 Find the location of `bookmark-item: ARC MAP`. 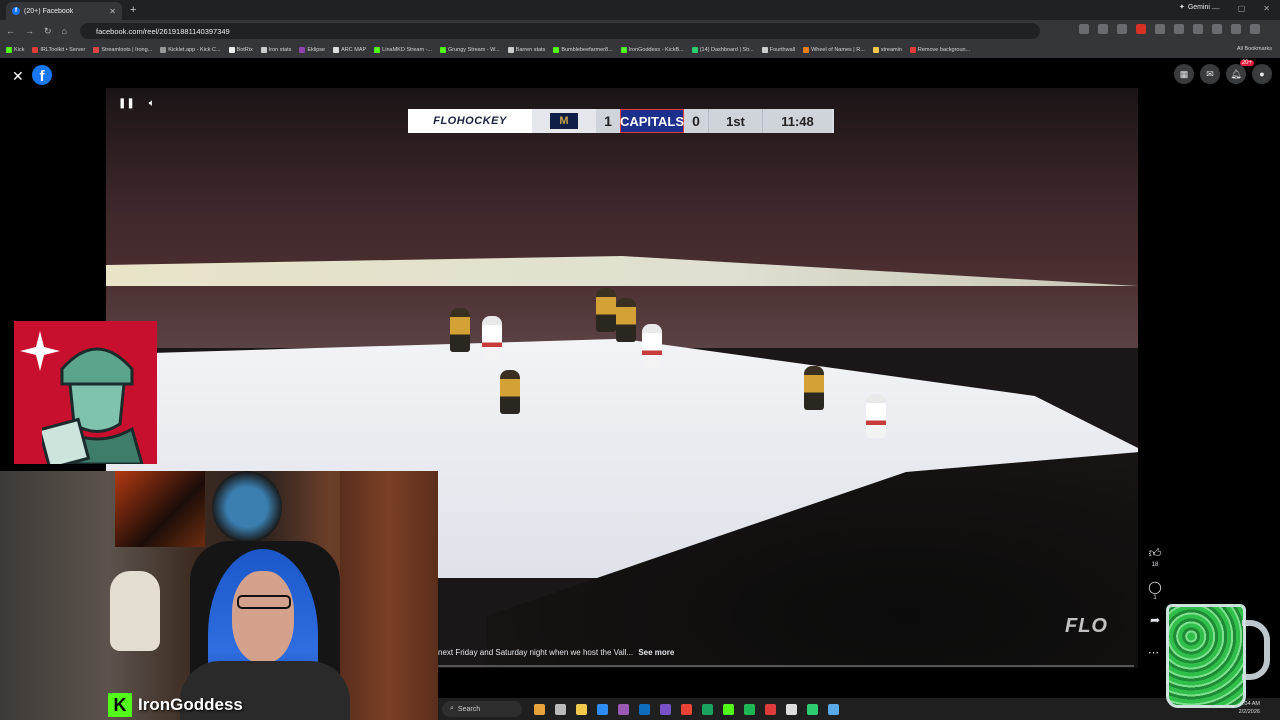

bookmark-item: ARC MAP is located at coordinates (349, 50).